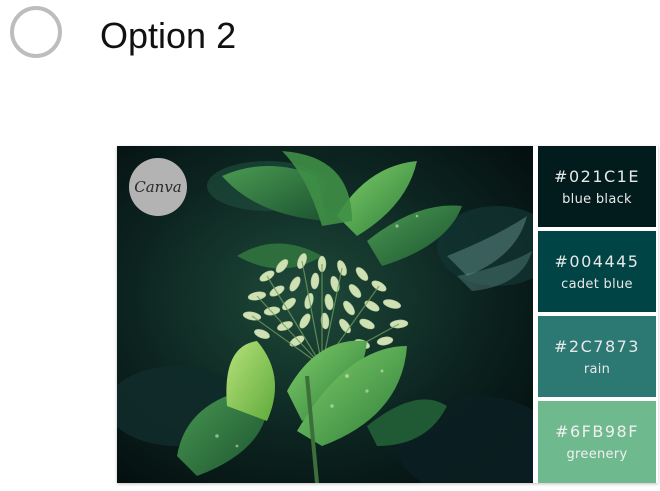 The image size is (660, 491). I want to click on swatch-hex: #021C1E, so click(597, 176).